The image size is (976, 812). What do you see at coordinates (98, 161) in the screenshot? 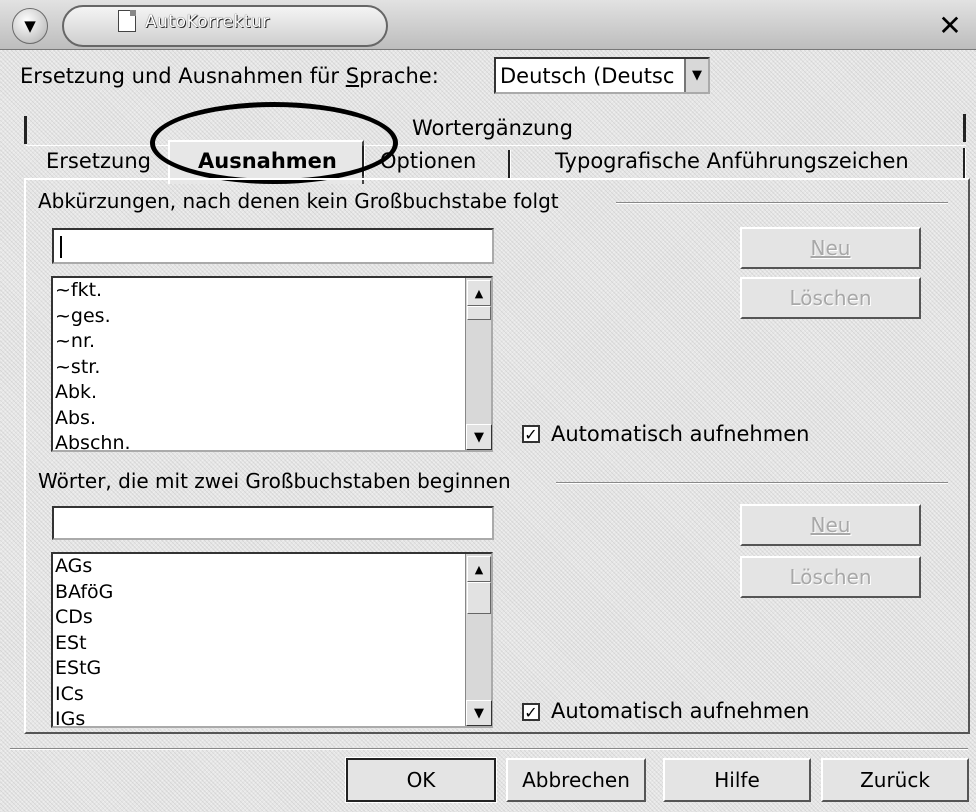
I see `tab-ersetzung: Ersetzung` at bounding box center [98, 161].